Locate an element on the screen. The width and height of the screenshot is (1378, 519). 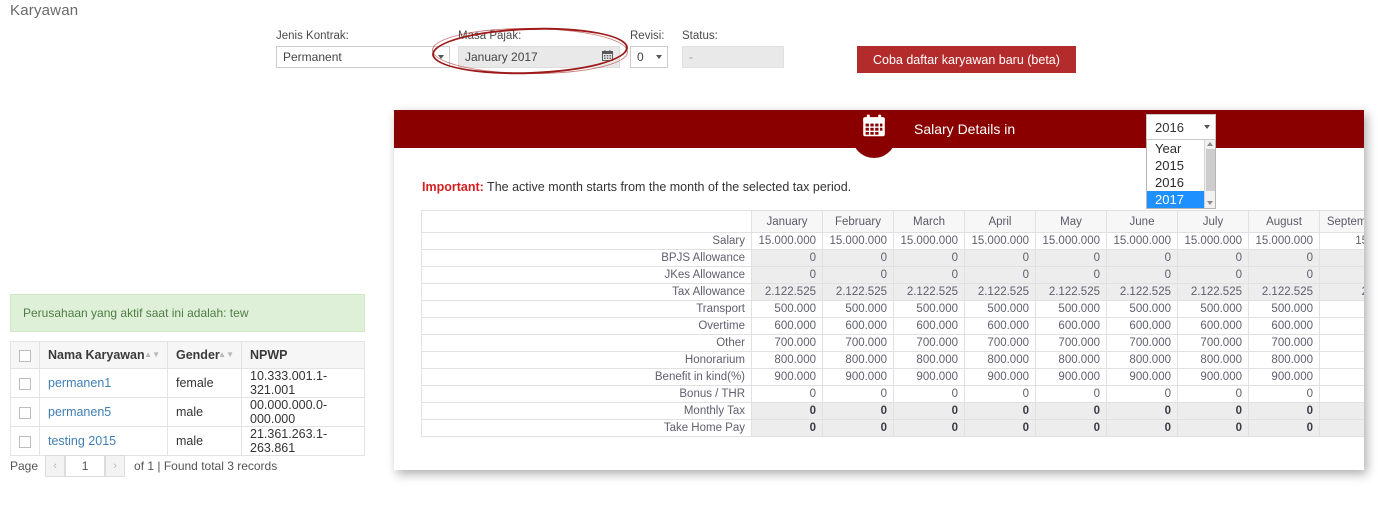
masa-pajak-value: January 2017 is located at coordinates (501, 57).